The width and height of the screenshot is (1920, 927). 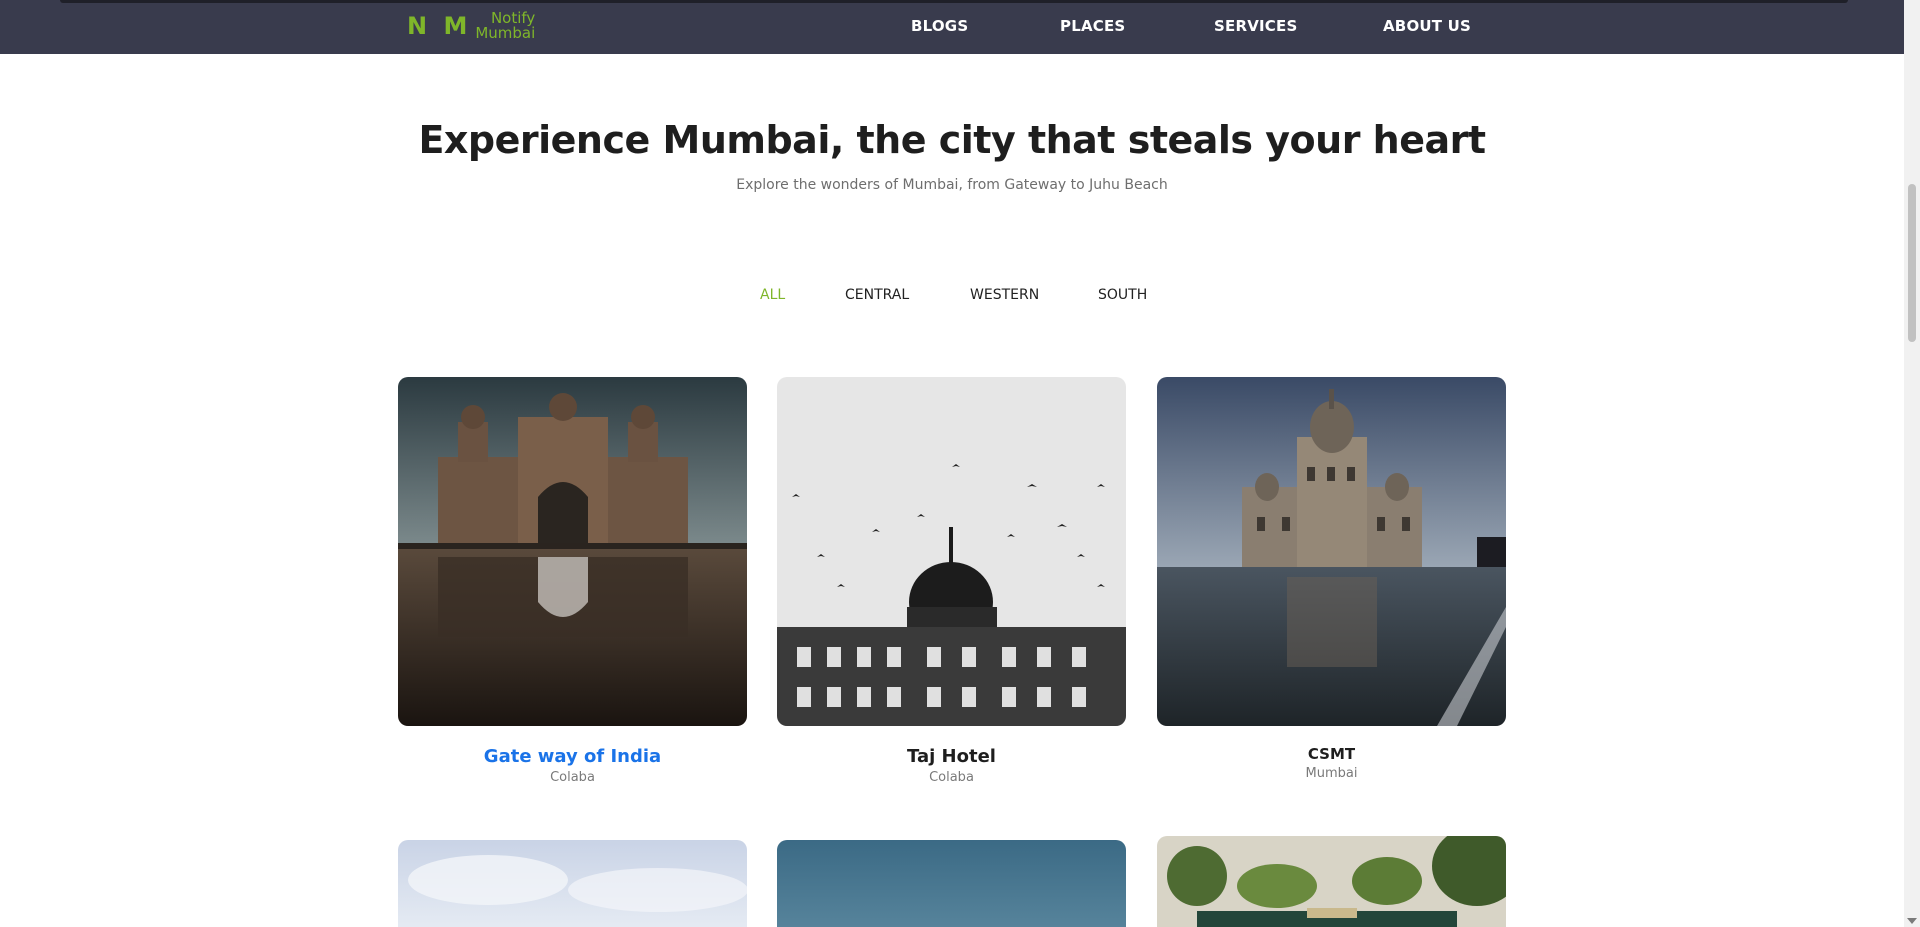 I want to click on gateway-of-india-image, so click(x=572, y=551).